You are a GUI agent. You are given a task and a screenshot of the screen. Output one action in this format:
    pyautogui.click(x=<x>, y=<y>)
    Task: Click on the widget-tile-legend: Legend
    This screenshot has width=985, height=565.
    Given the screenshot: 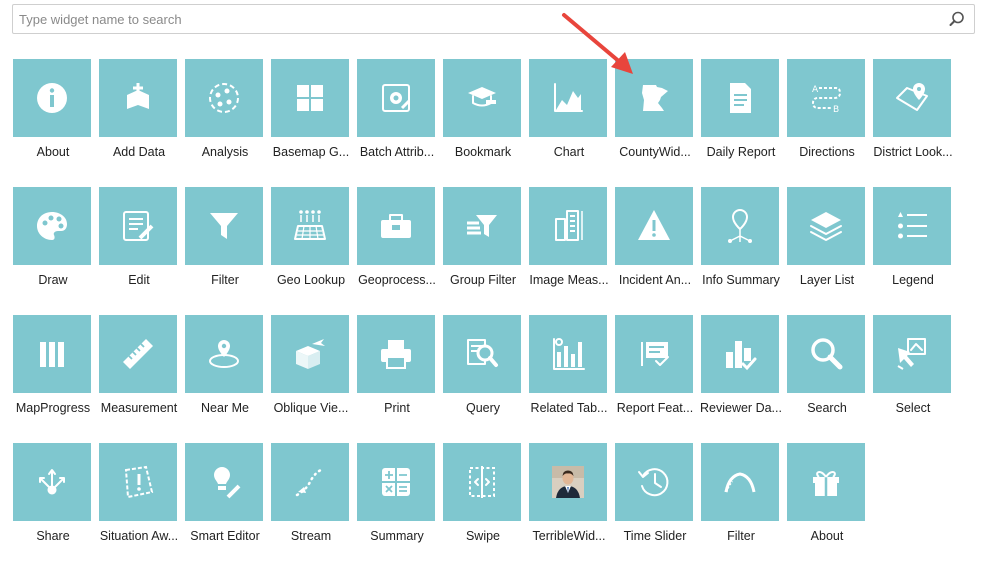 What is the action you would take?
    pyautogui.click(x=913, y=248)
    